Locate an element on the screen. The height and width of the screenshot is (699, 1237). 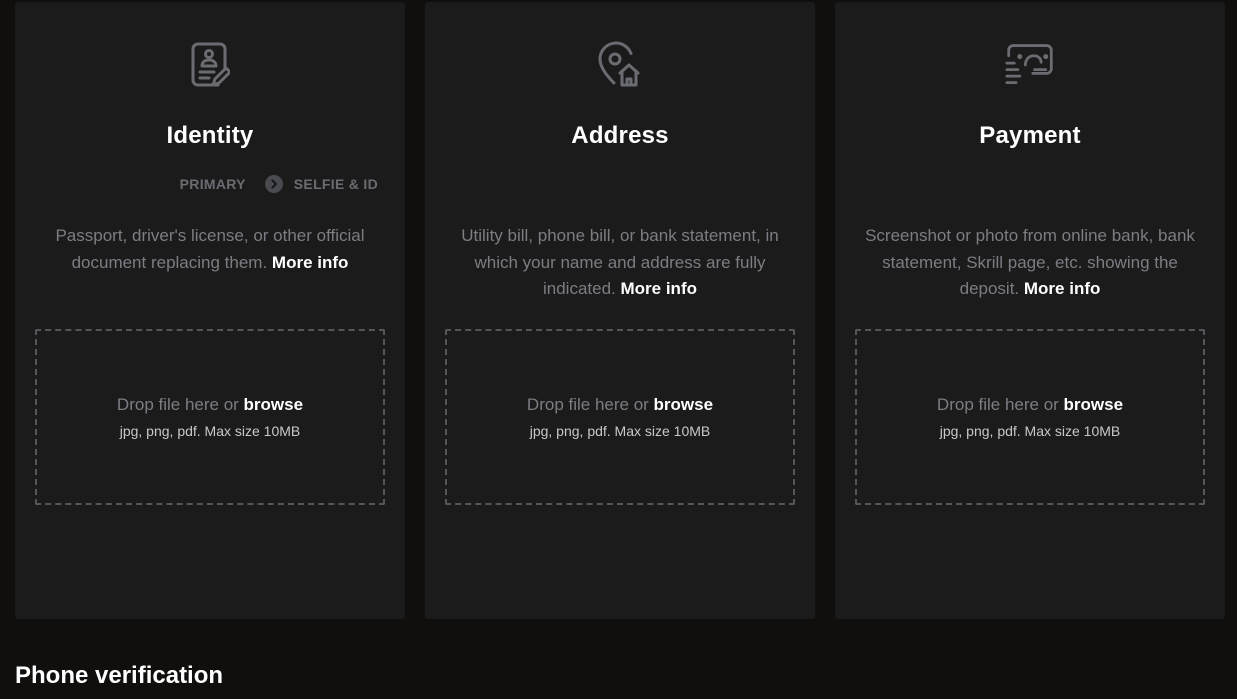
identity-steps: PRIMARY SELFIE & ID is located at coordinates (279, 184).